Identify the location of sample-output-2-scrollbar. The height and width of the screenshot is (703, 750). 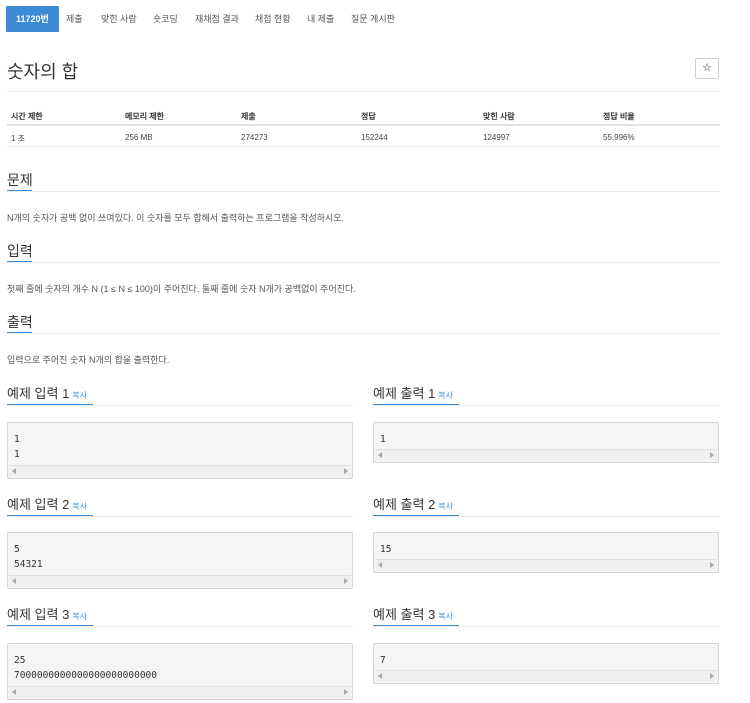
(546, 565).